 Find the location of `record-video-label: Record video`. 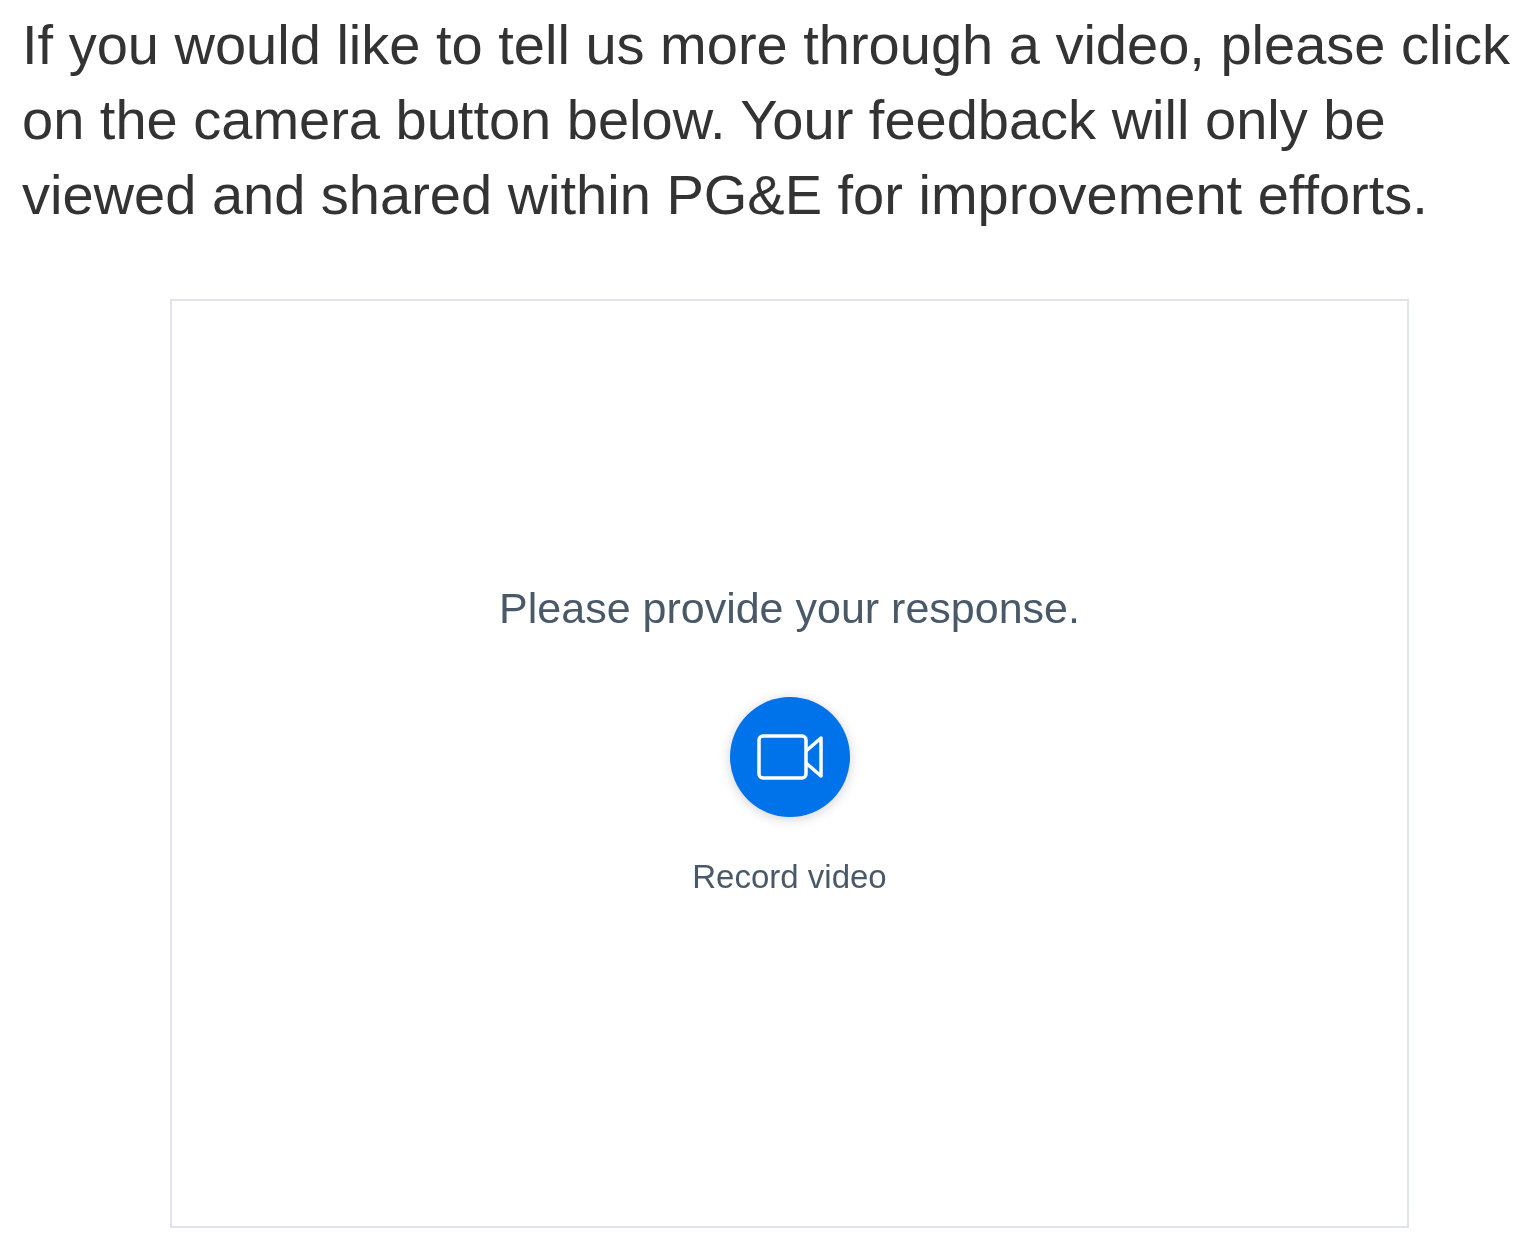

record-video-label: Record video is located at coordinates (789, 877).